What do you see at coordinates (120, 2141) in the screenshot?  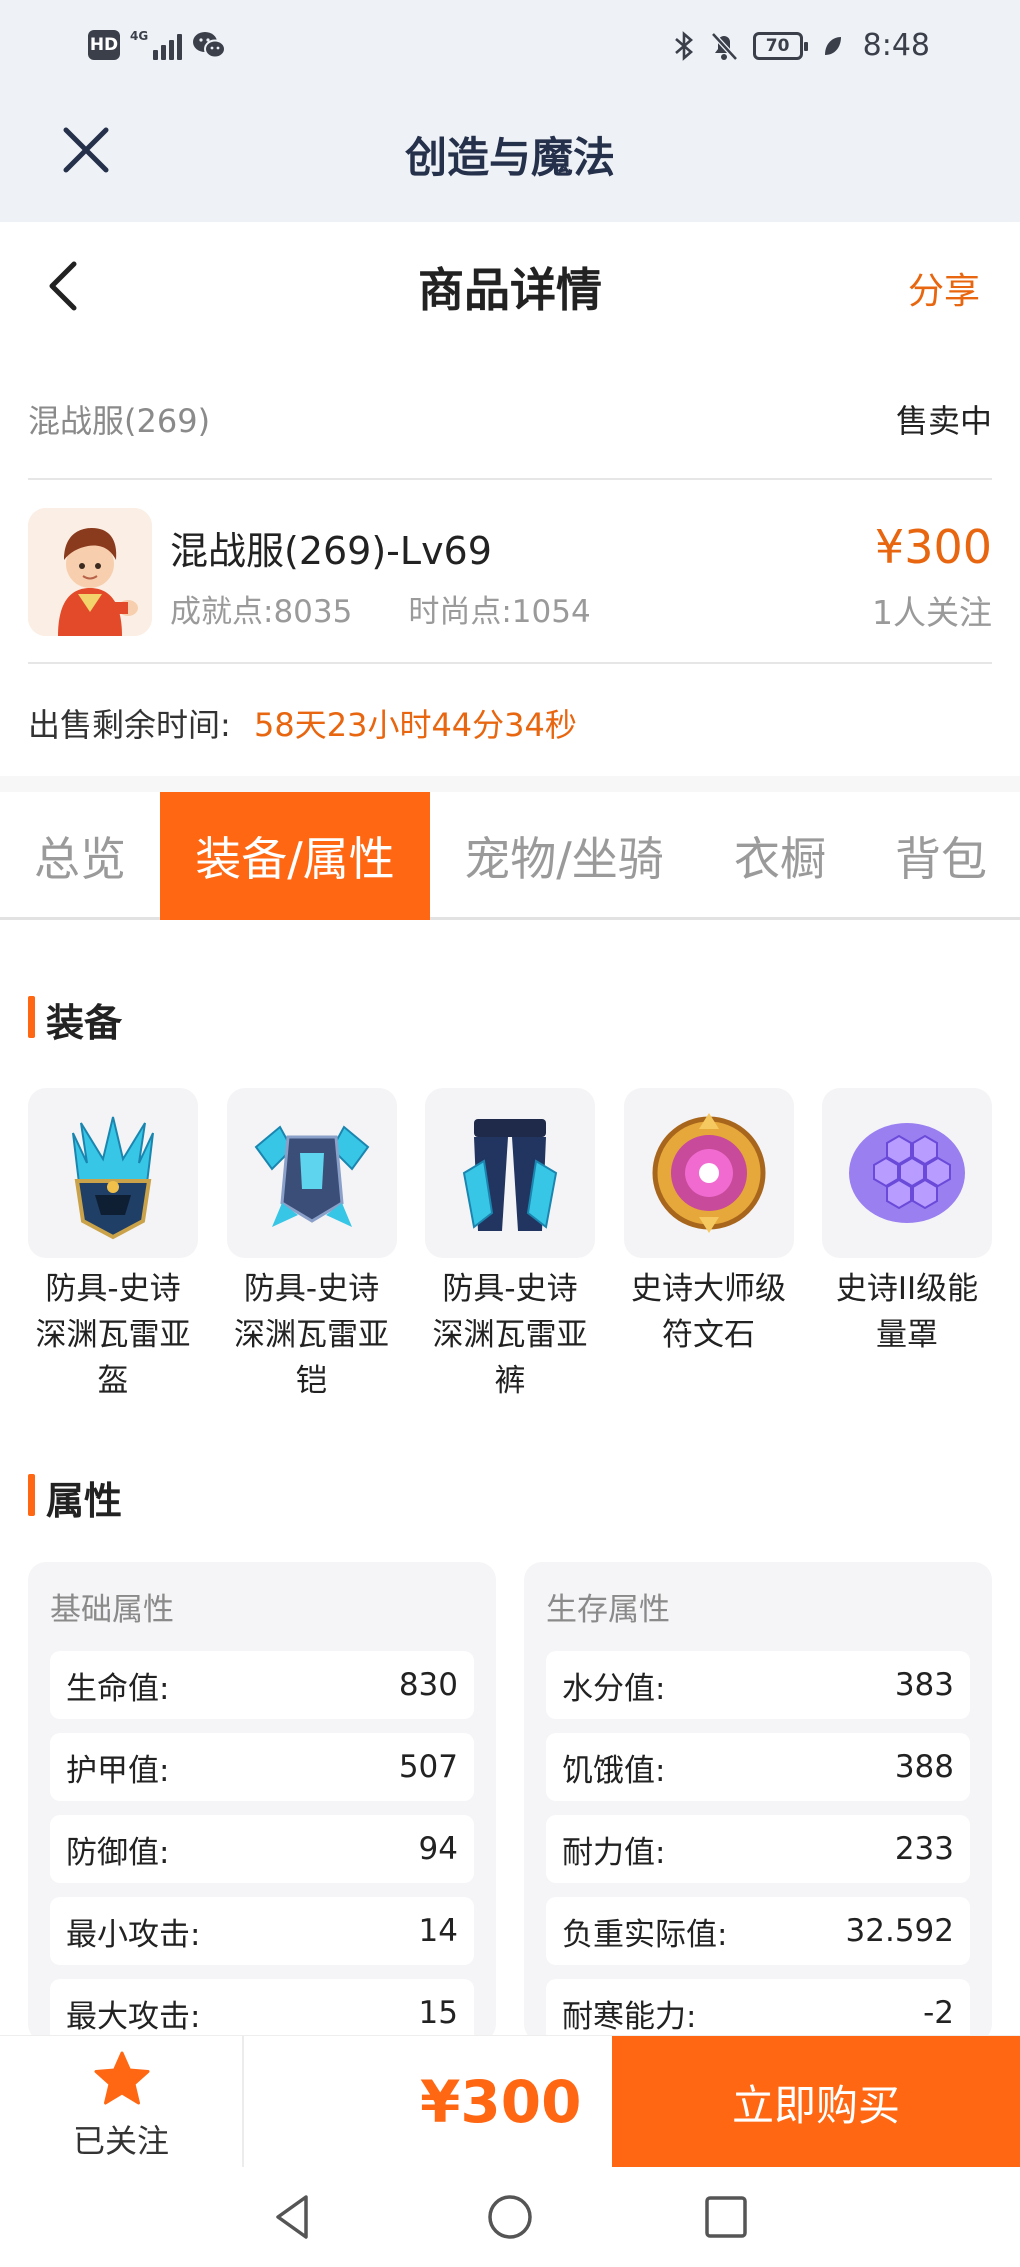 I see `follow-label: 已关注` at bounding box center [120, 2141].